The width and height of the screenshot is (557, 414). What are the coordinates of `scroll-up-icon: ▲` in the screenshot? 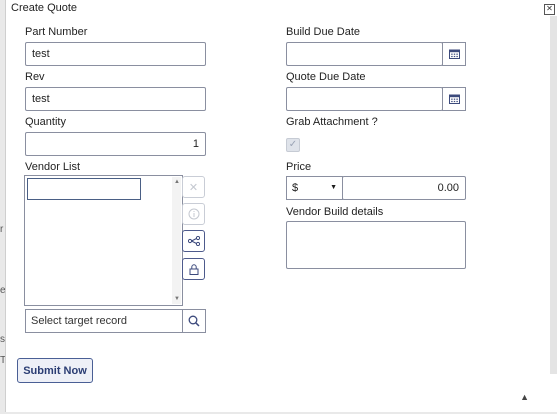 It's located at (177, 182).